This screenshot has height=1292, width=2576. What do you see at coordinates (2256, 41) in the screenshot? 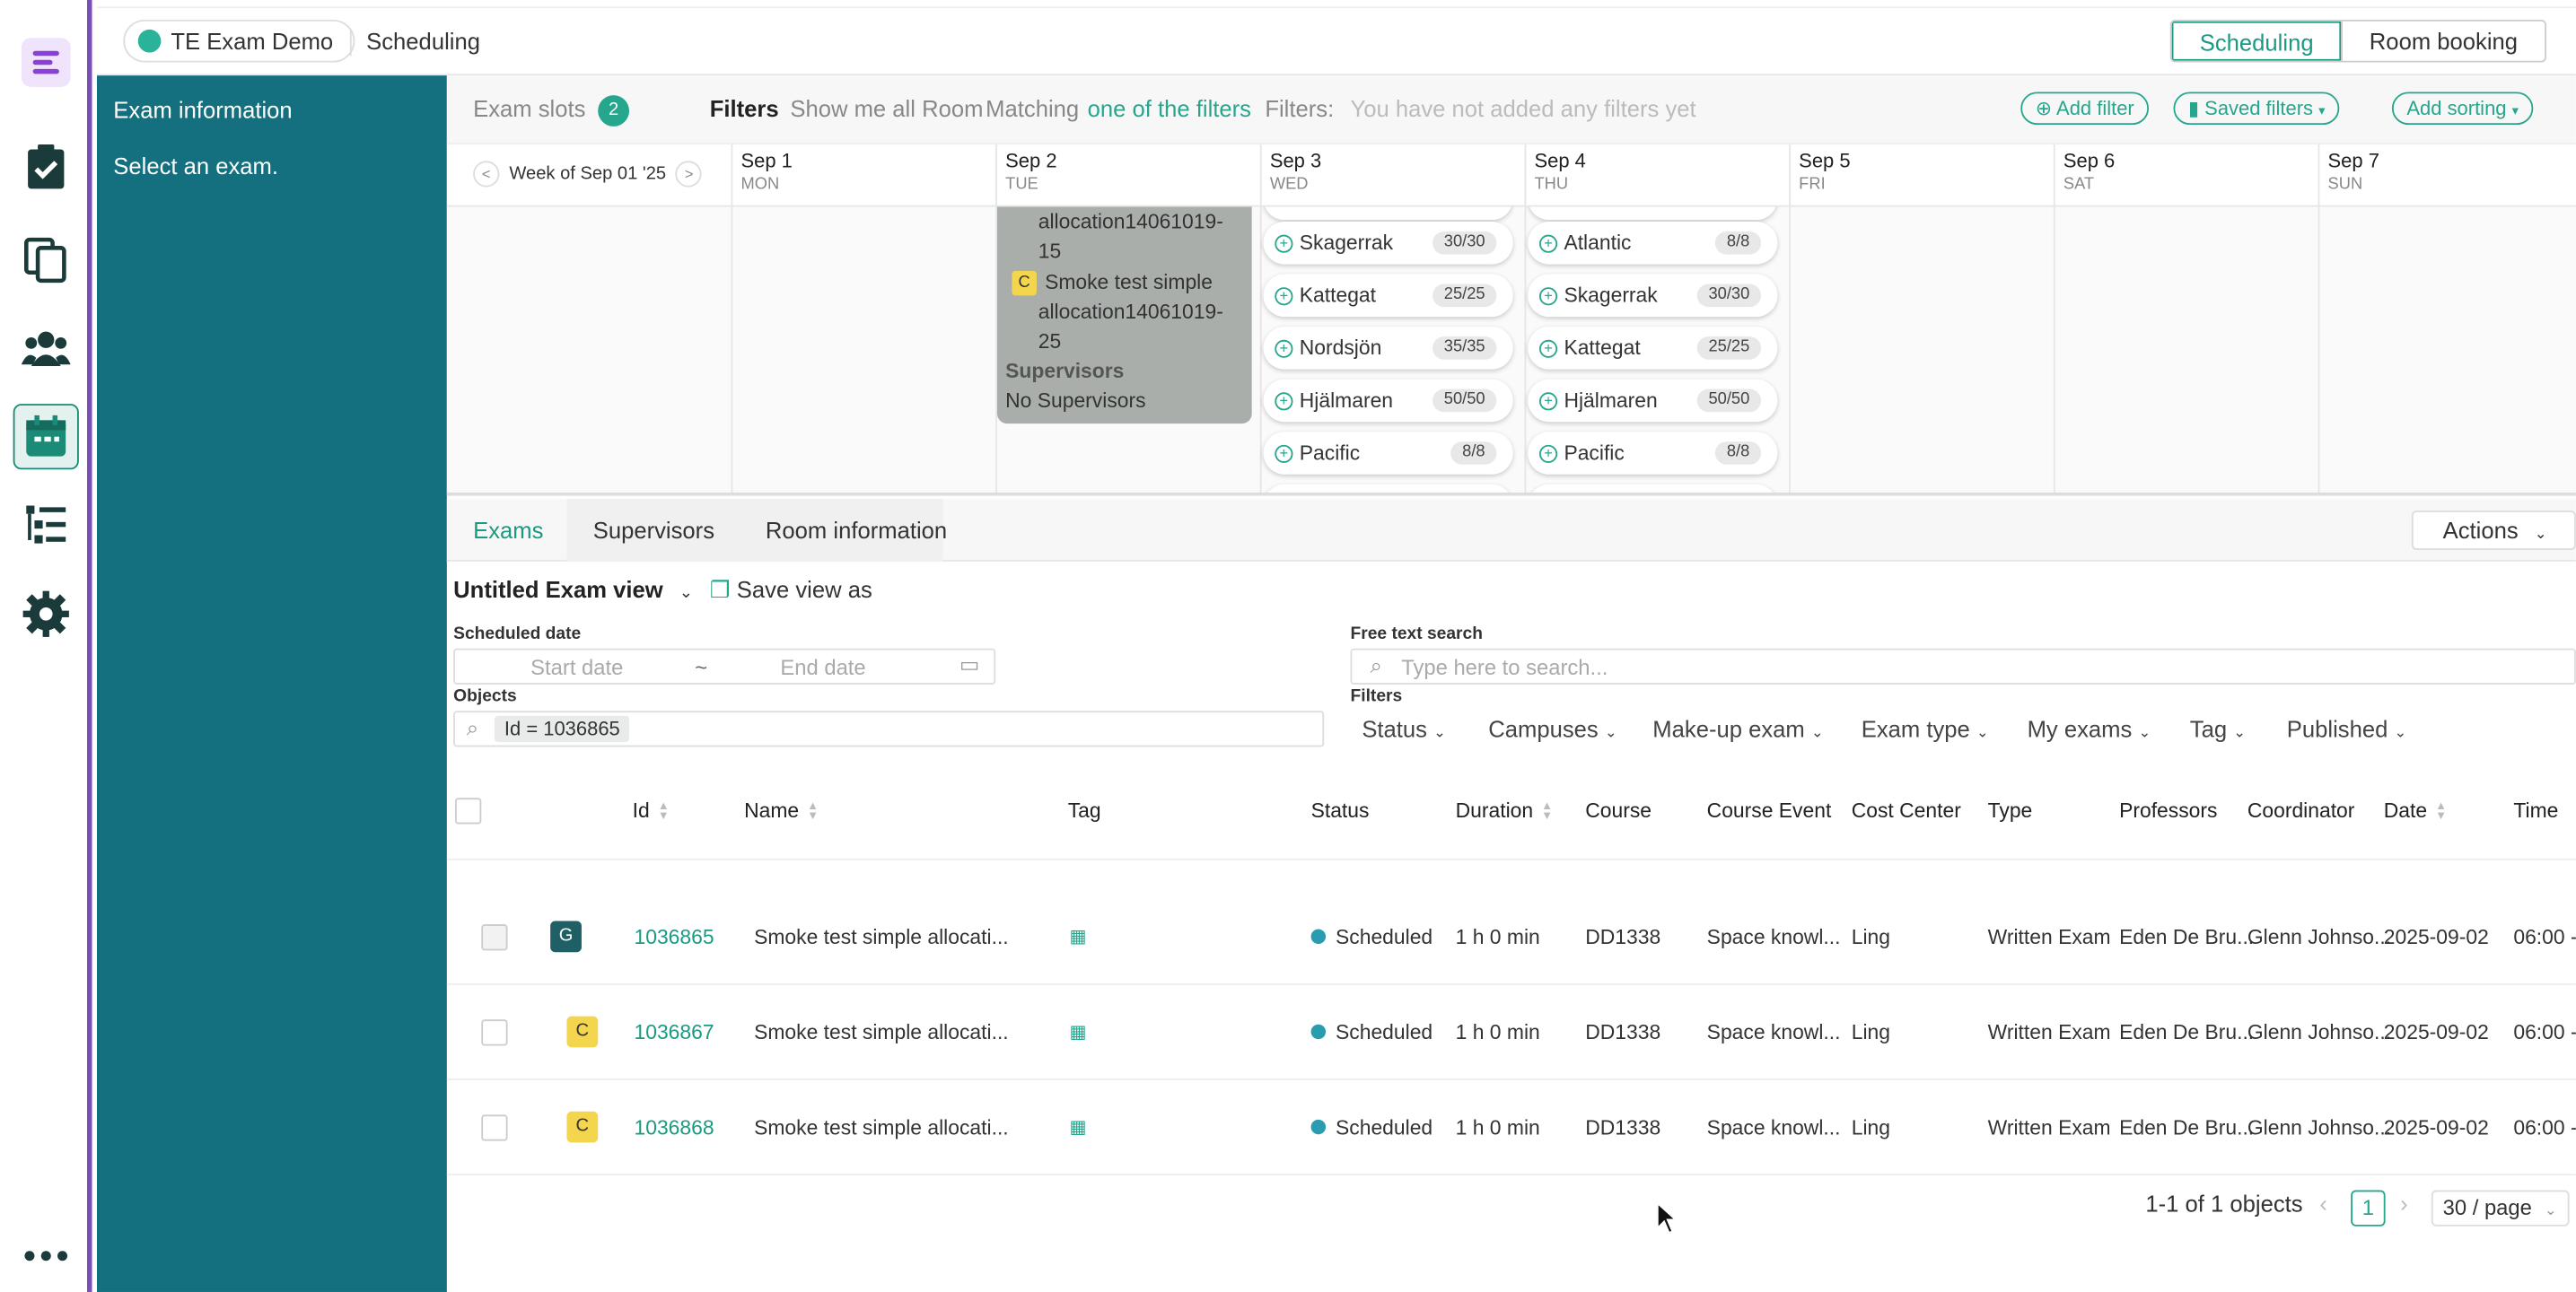
I see `mode-scheduling: Scheduling` at bounding box center [2256, 41].